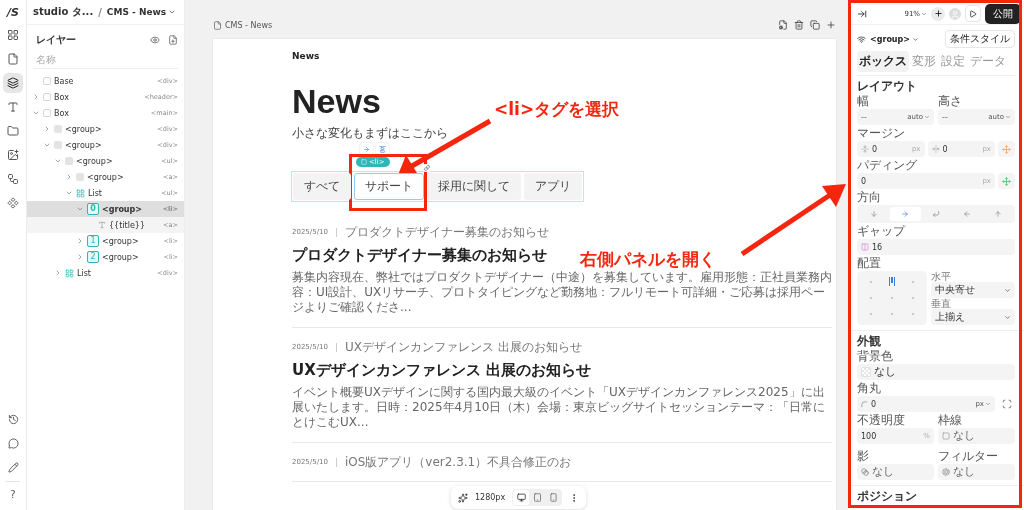 Image resolution: width=1024 pixels, height=510 pixels. I want to click on padding-toggle, so click(1006, 181).